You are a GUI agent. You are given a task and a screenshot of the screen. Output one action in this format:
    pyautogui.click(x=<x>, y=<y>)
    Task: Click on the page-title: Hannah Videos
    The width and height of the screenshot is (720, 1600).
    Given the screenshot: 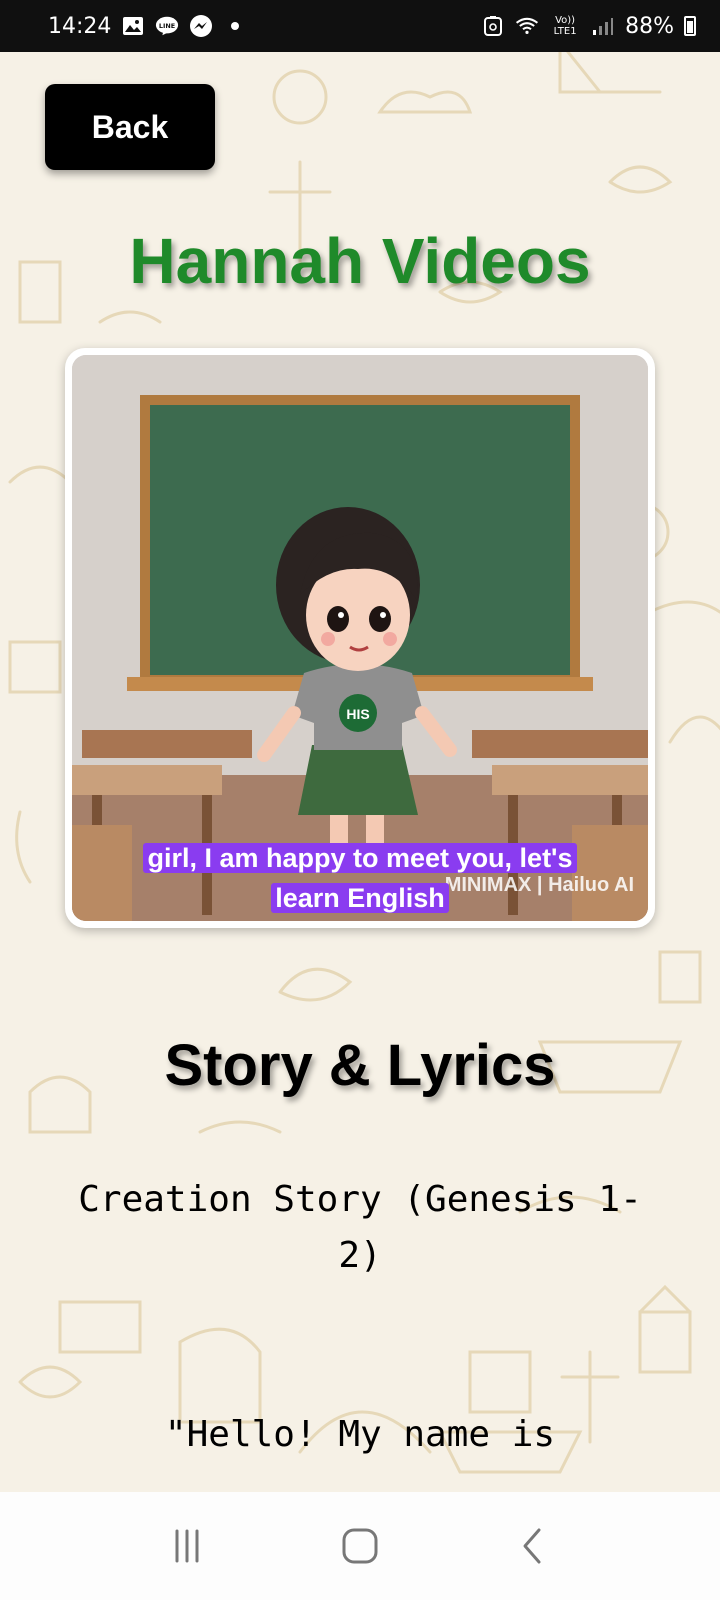 What is the action you would take?
    pyautogui.click(x=360, y=261)
    